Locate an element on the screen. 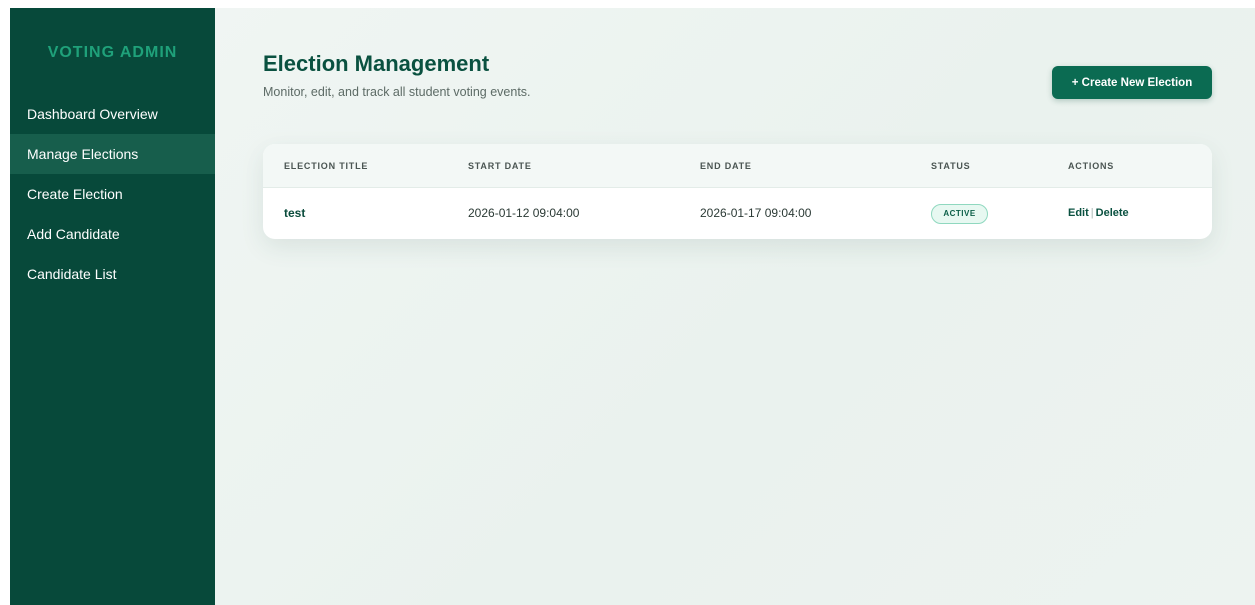 The image size is (1255, 605). start-date-cell: 2026-01-12 09:04:00 is located at coordinates (524, 213).